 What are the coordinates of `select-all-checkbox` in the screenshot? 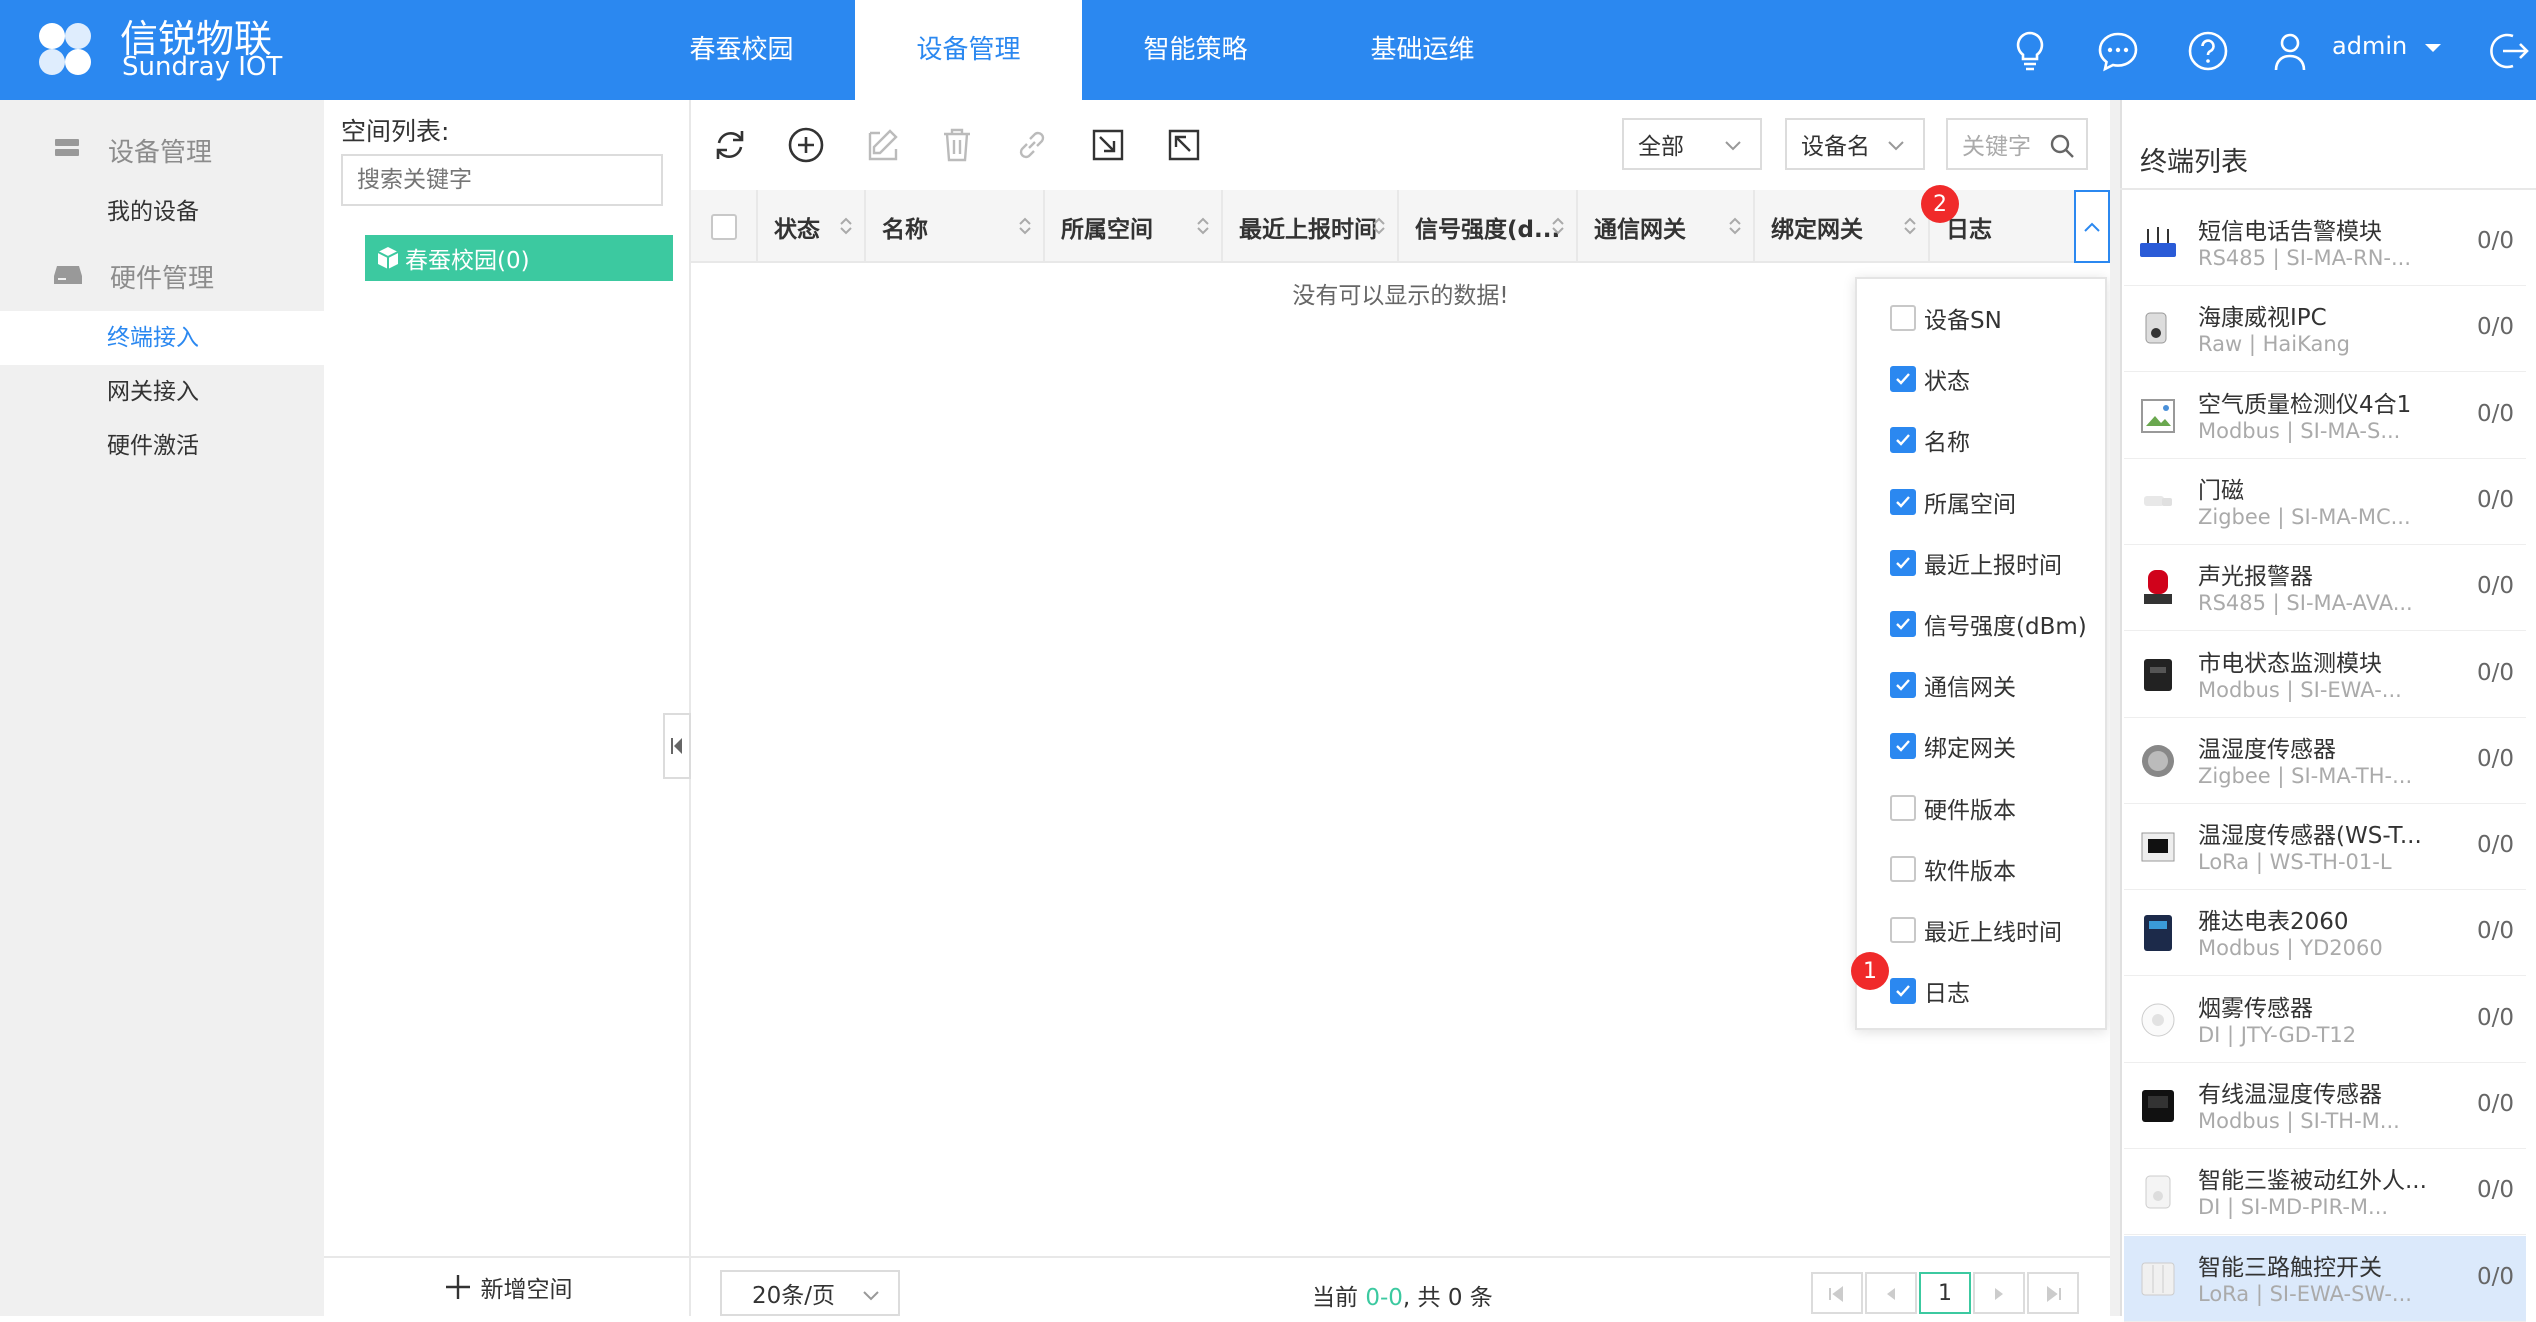 It's located at (724, 226).